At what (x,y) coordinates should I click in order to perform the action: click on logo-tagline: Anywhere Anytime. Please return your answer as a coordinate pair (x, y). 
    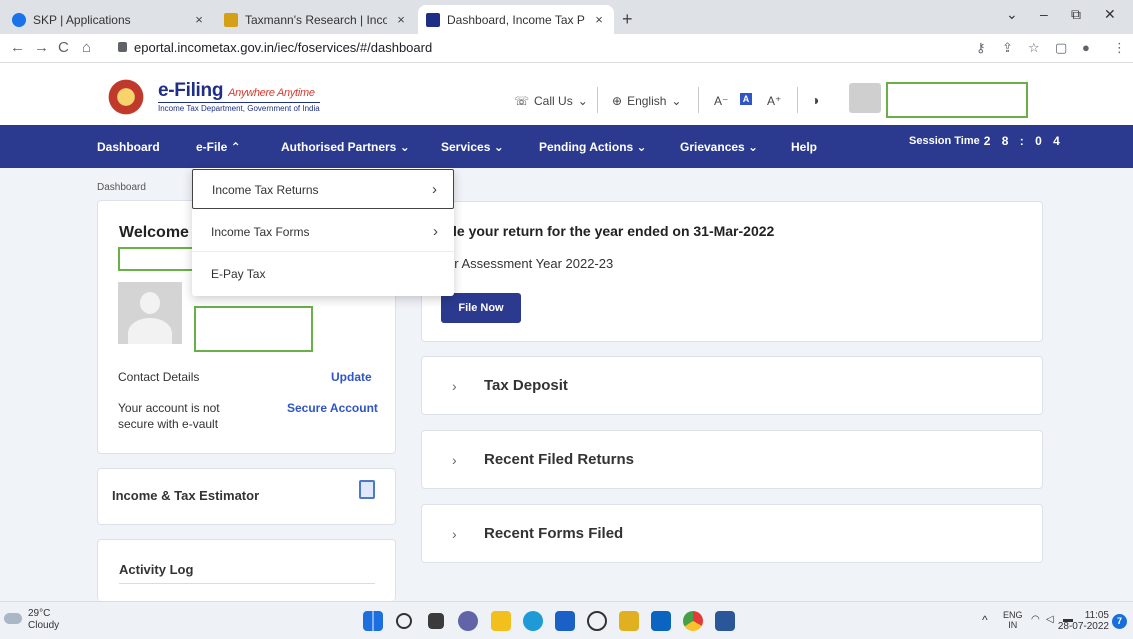
    Looking at the image, I should click on (271, 93).